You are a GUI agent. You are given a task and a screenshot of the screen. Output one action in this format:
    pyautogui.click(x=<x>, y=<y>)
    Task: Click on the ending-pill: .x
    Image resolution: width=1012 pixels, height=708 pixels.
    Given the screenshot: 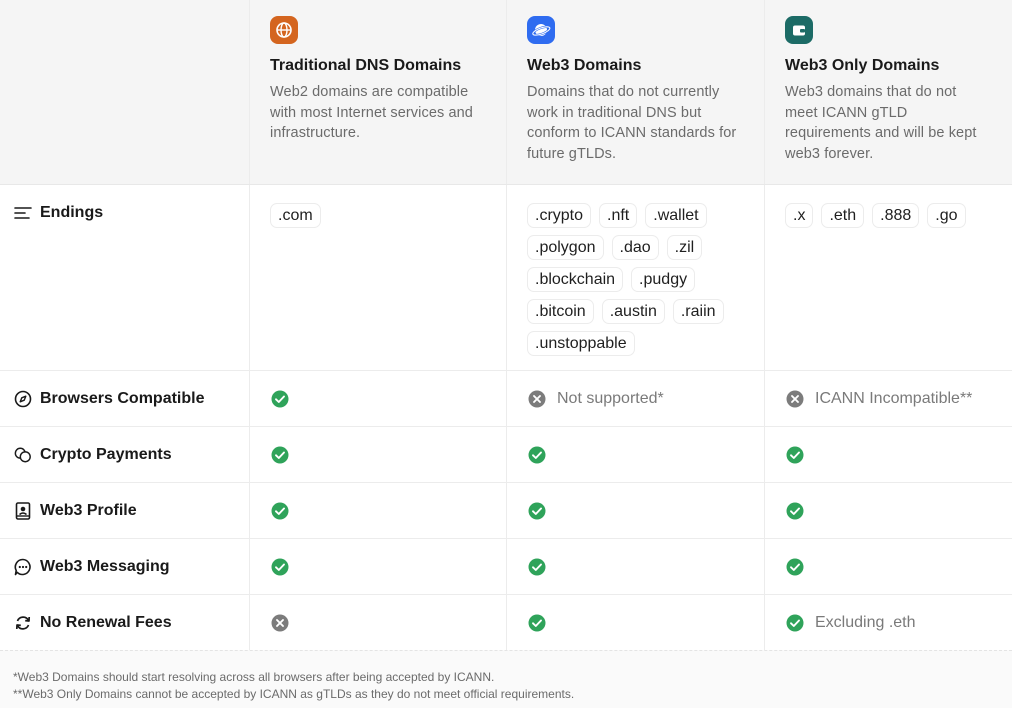 What is the action you would take?
    pyautogui.click(x=799, y=215)
    